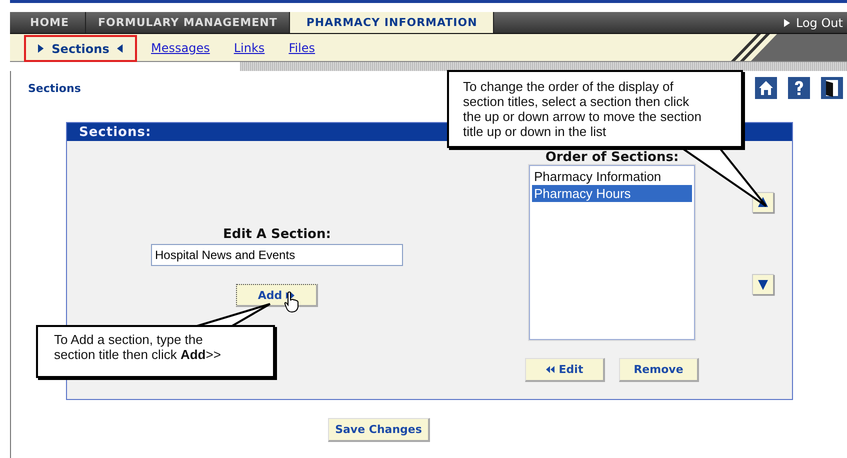 Image resolution: width=847 pixels, height=458 pixels. What do you see at coordinates (277, 234) in the screenshot?
I see `edit-label: Edit A Section:` at bounding box center [277, 234].